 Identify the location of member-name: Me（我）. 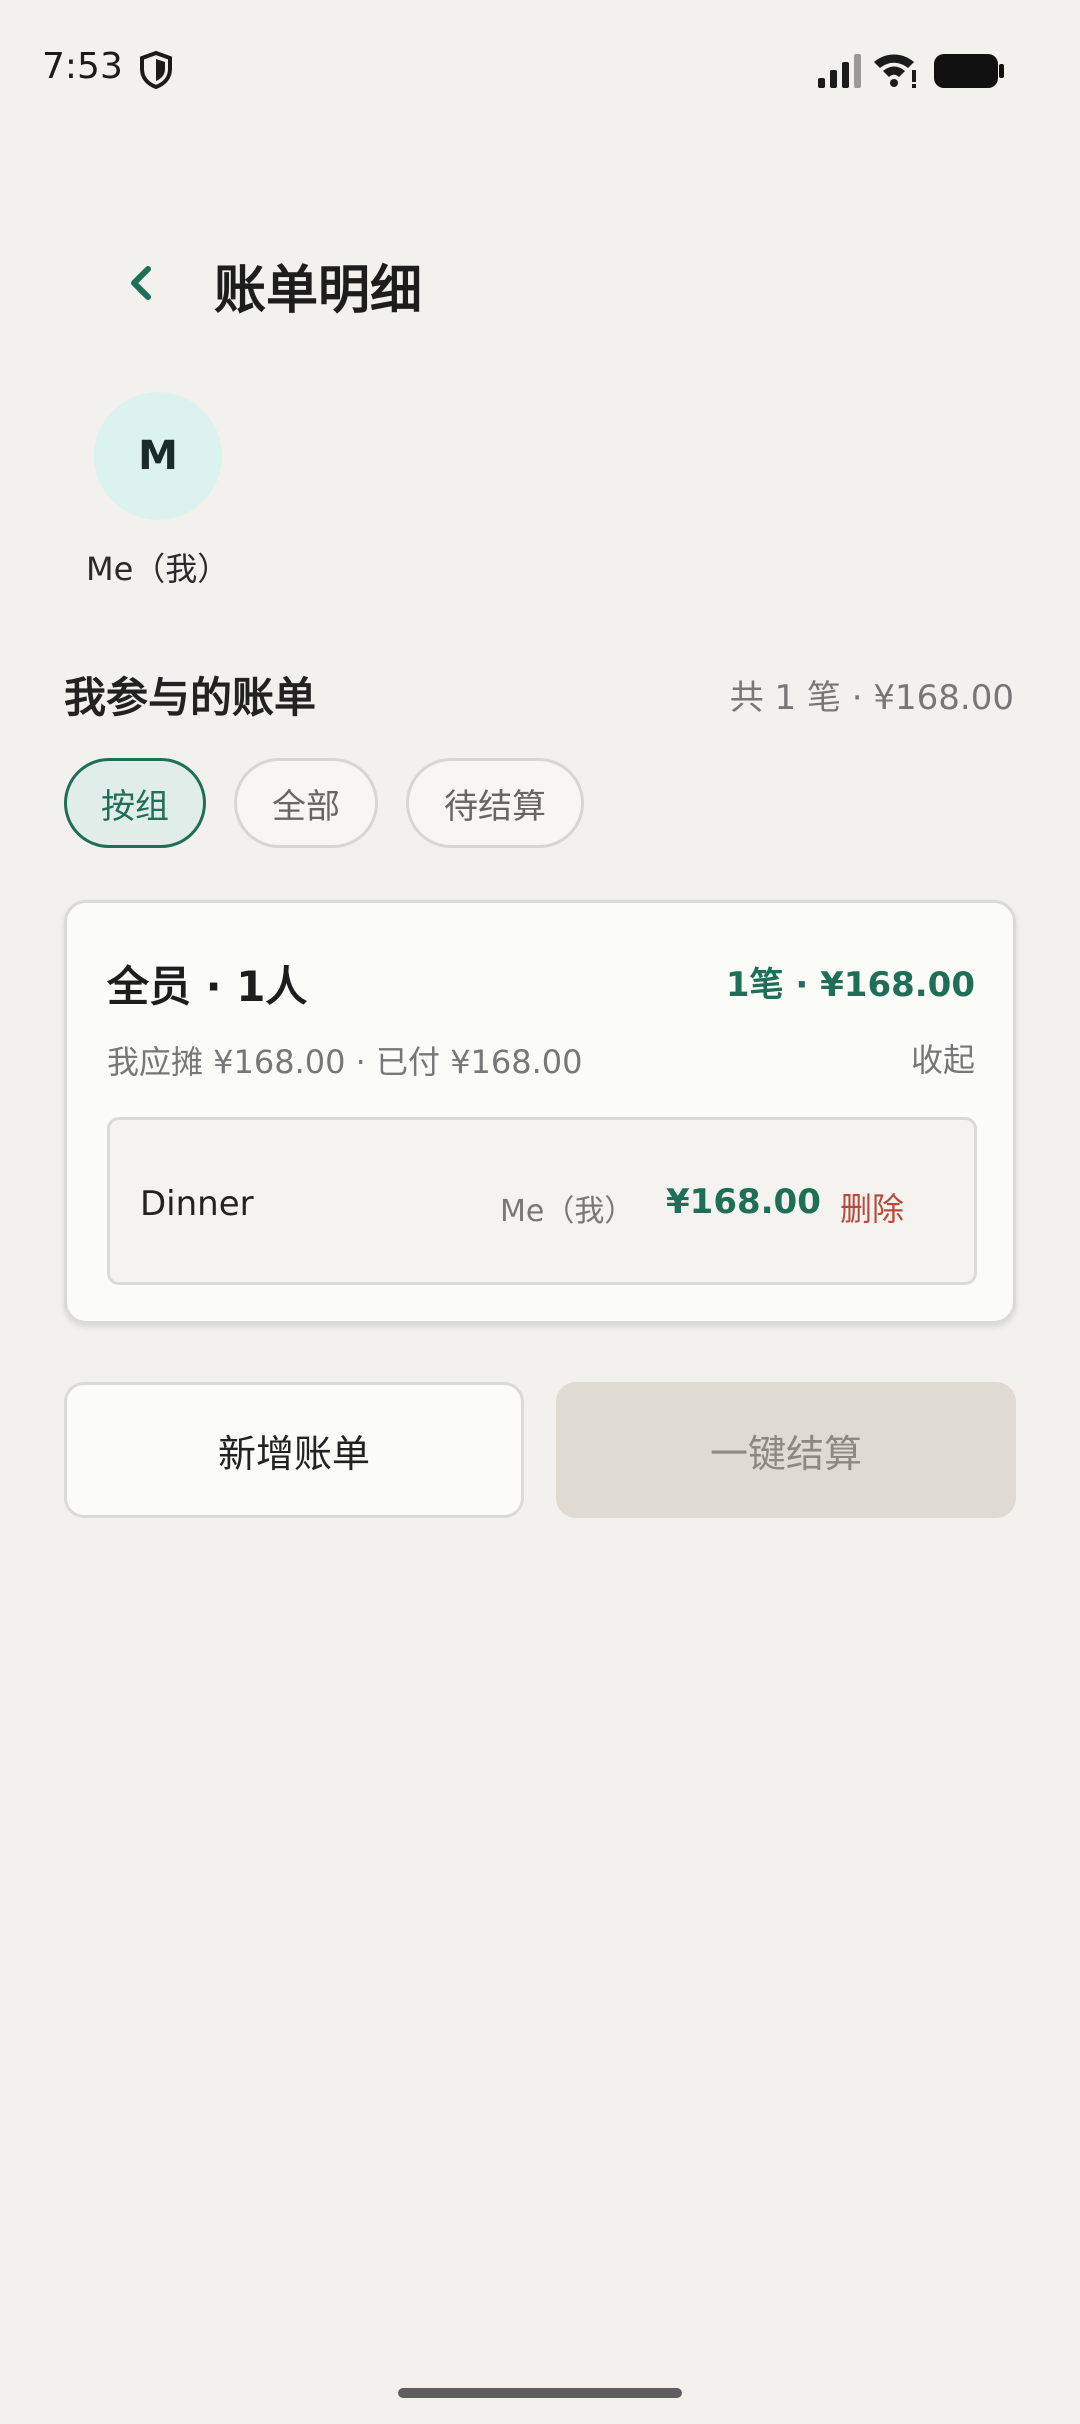
(158, 569).